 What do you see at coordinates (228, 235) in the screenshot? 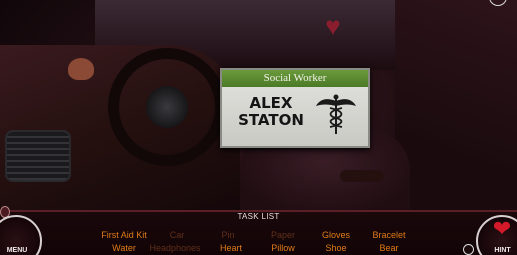
I see `task-item: Pin` at bounding box center [228, 235].